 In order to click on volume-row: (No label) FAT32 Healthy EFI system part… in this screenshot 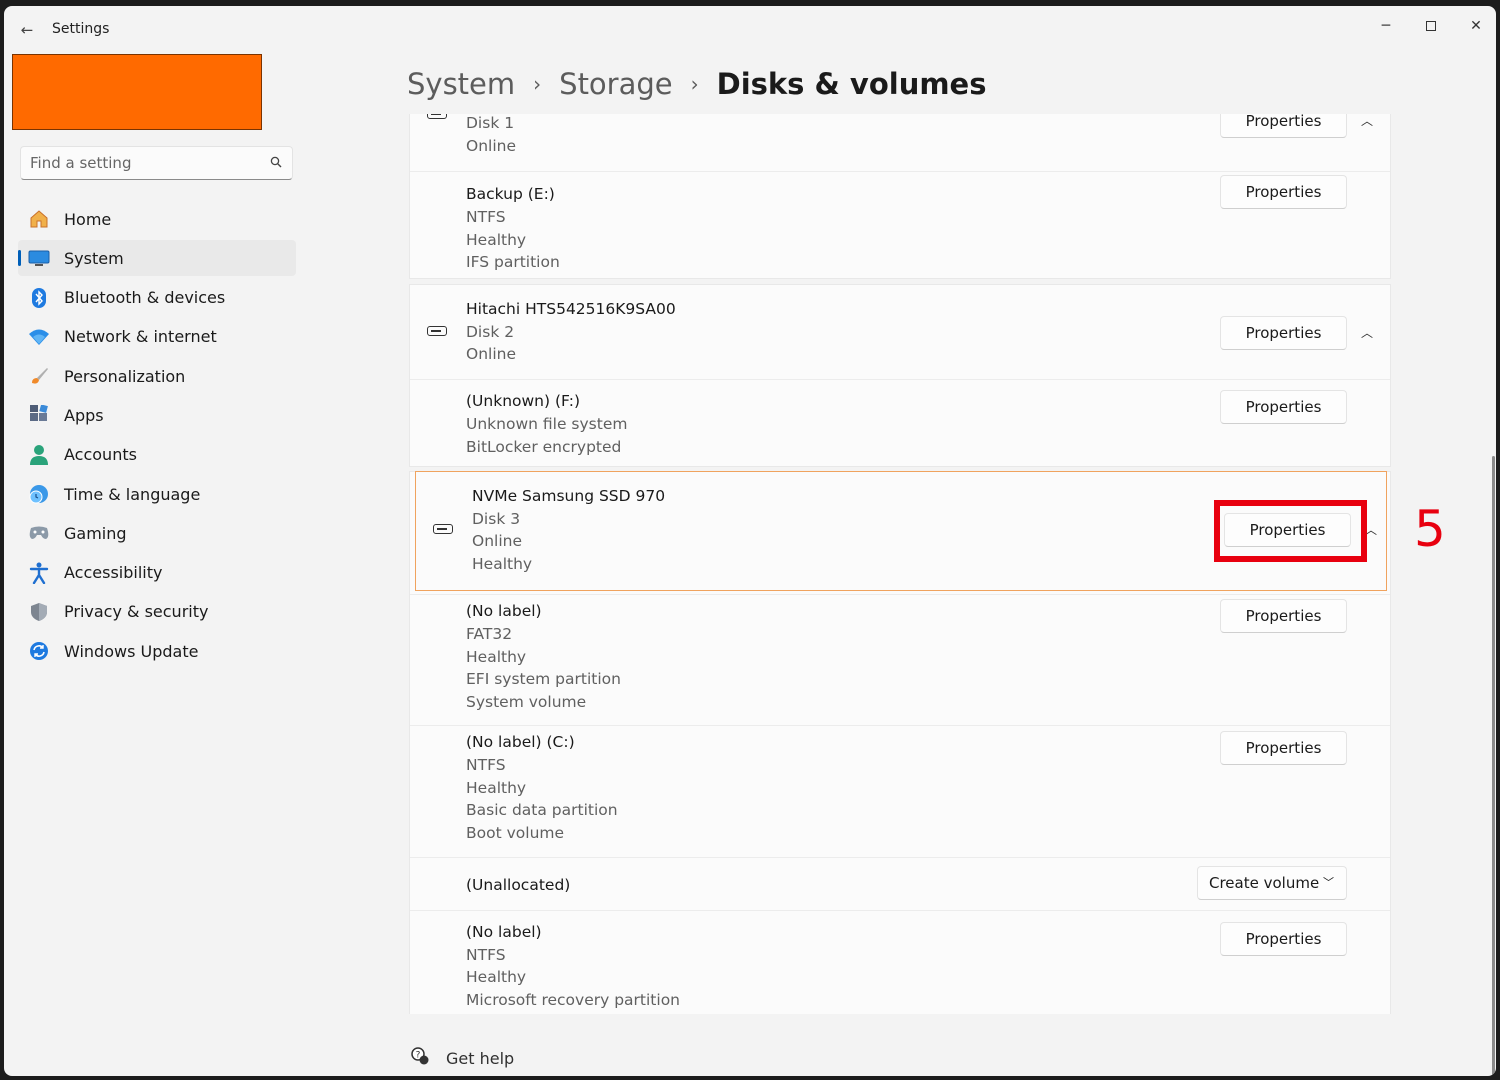, I will do `click(900, 659)`.